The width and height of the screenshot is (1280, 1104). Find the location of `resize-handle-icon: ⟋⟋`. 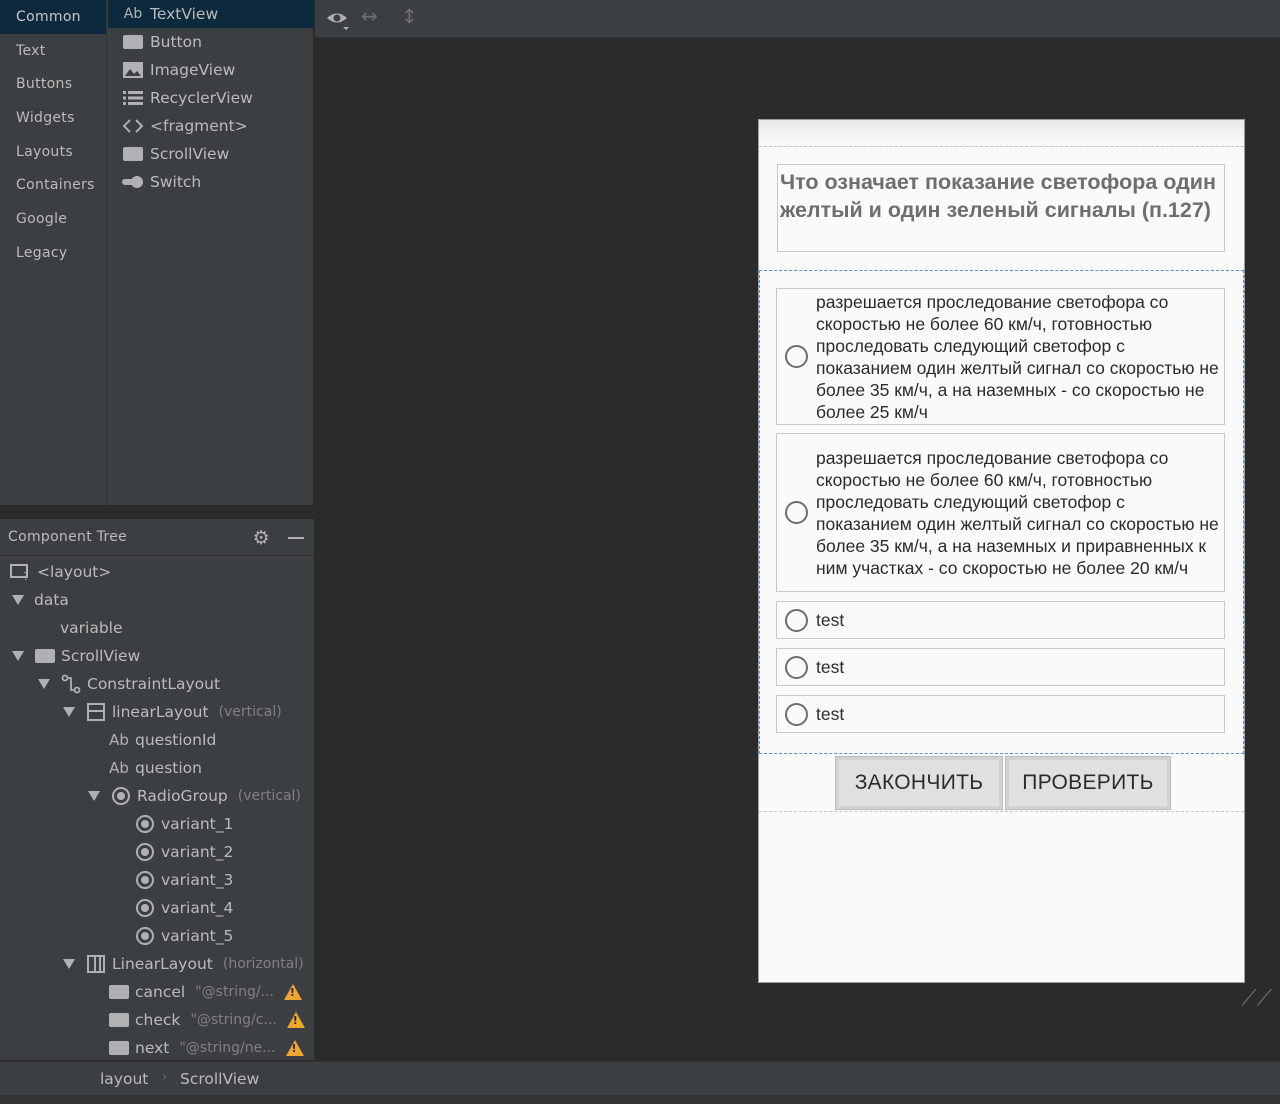

resize-handle-icon: ⟋⟋ is located at coordinates (1256, 998).